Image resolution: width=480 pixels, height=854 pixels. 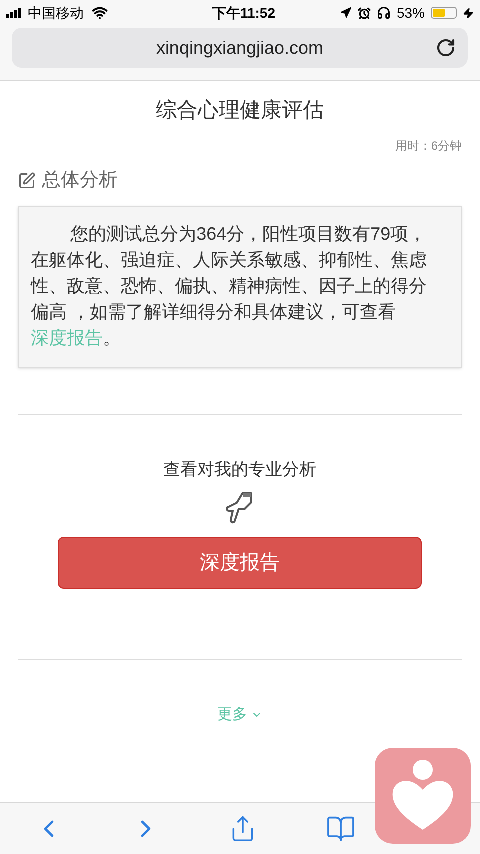 I want to click on more-link: 更多, so click(x=240, y=715).